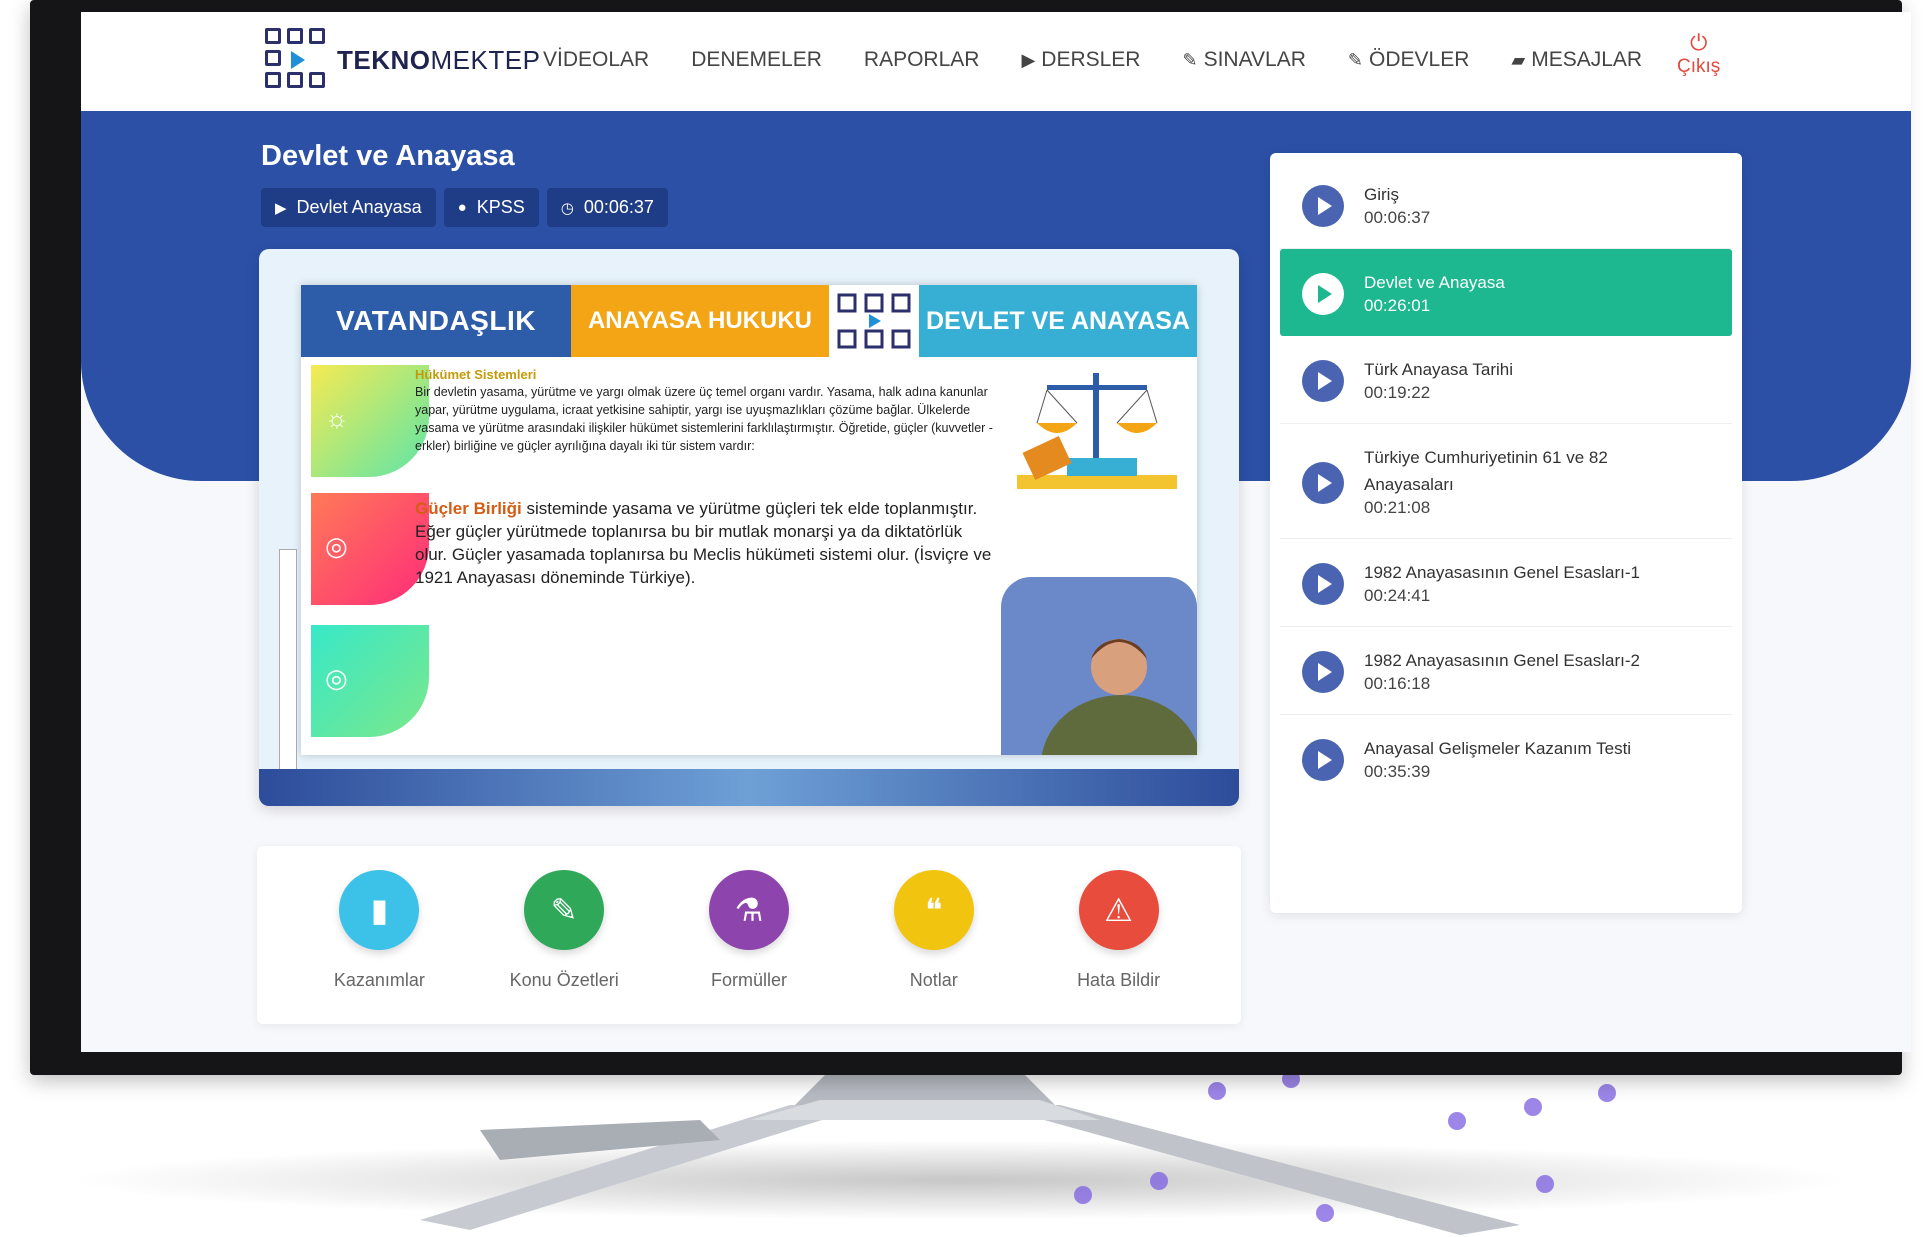  I want to click on lightbulb-icon: ☼, so click(337, 418).